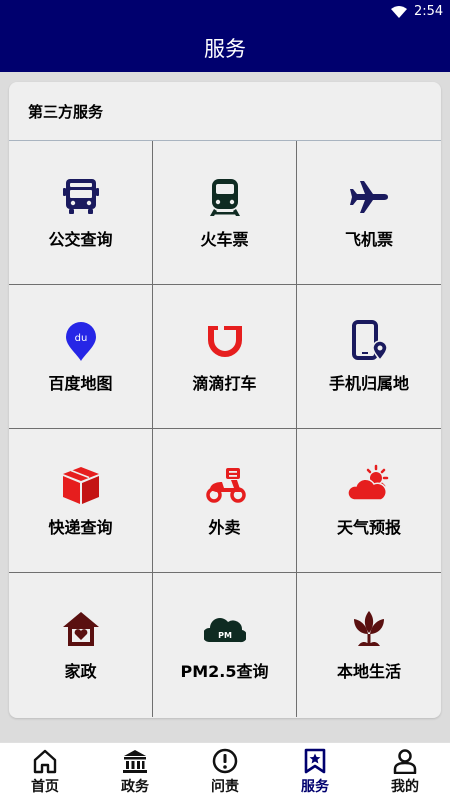 The height and width of the screenshot is (800, 450). Describe the element at coordinates (368, 527) in the screenshot. I see `service-label: 天气预报` at that location.